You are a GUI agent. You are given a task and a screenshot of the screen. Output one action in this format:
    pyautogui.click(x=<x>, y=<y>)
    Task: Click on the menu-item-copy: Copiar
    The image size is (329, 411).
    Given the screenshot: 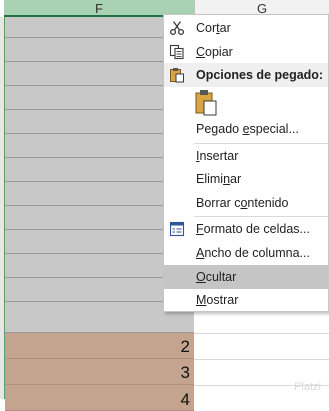 What is the action you would take?
    pyautogui.click(x=246, y=52)
    